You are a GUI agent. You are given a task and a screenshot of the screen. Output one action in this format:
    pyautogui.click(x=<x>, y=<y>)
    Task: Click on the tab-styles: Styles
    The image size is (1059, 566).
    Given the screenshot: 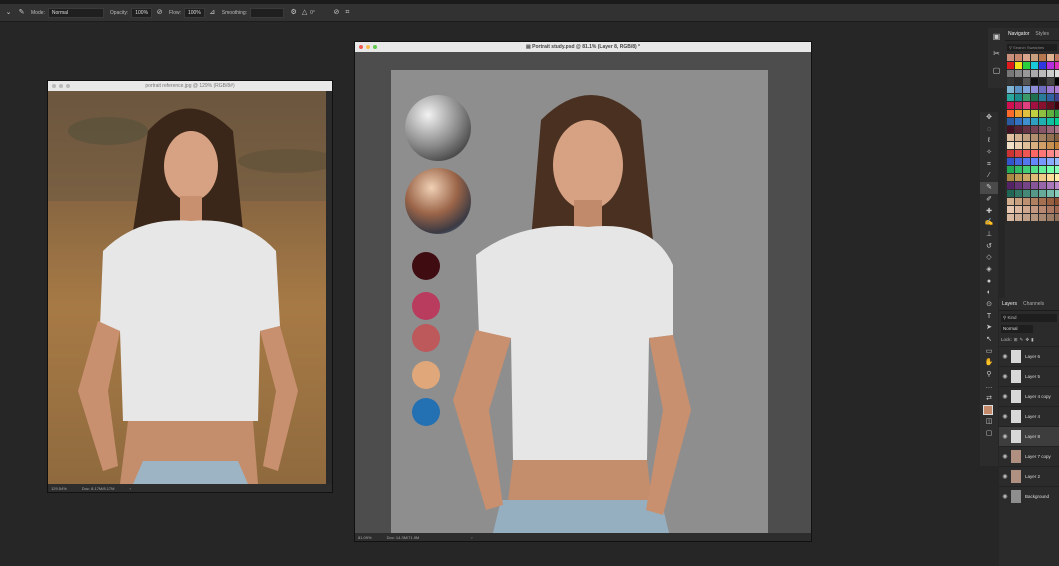 What is the action you would take?
    pyautogui.click(x=1042, y=34)
    